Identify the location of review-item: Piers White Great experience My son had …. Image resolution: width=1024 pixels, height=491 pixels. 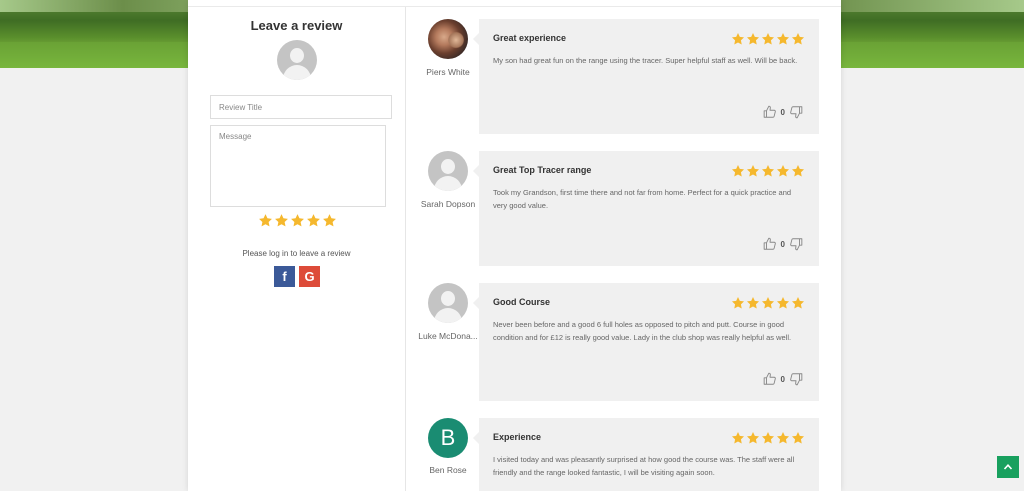
(622, 76).